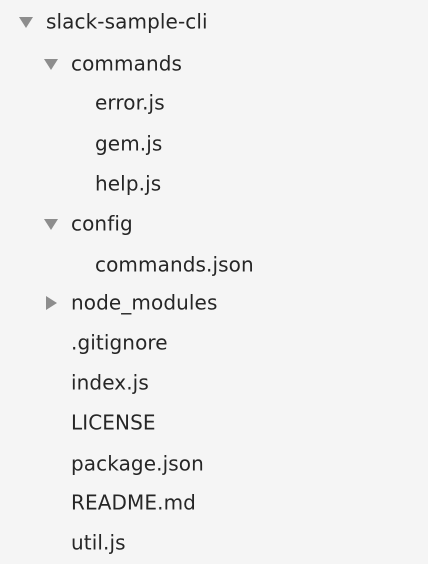 Image resolution: width=428 pixels, height=564 pixels. Describe the element at coordinates (129, 143) in the screenshot. I see `tree-item-label: gem.js` at that location.